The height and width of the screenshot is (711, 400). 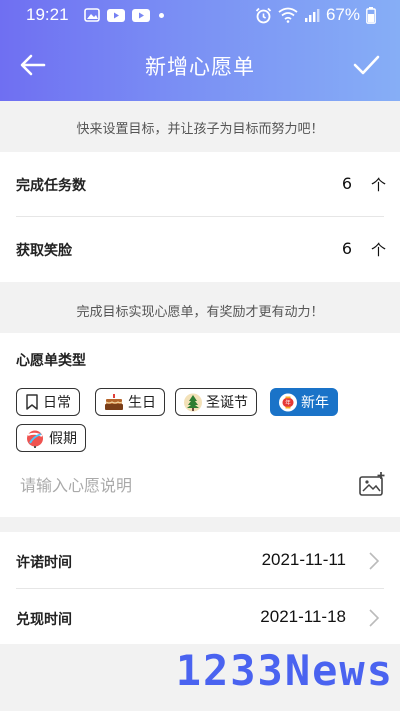 I want to click on header-bar: 19:21 67% 新增心愿单, so click(x=200, y=50).